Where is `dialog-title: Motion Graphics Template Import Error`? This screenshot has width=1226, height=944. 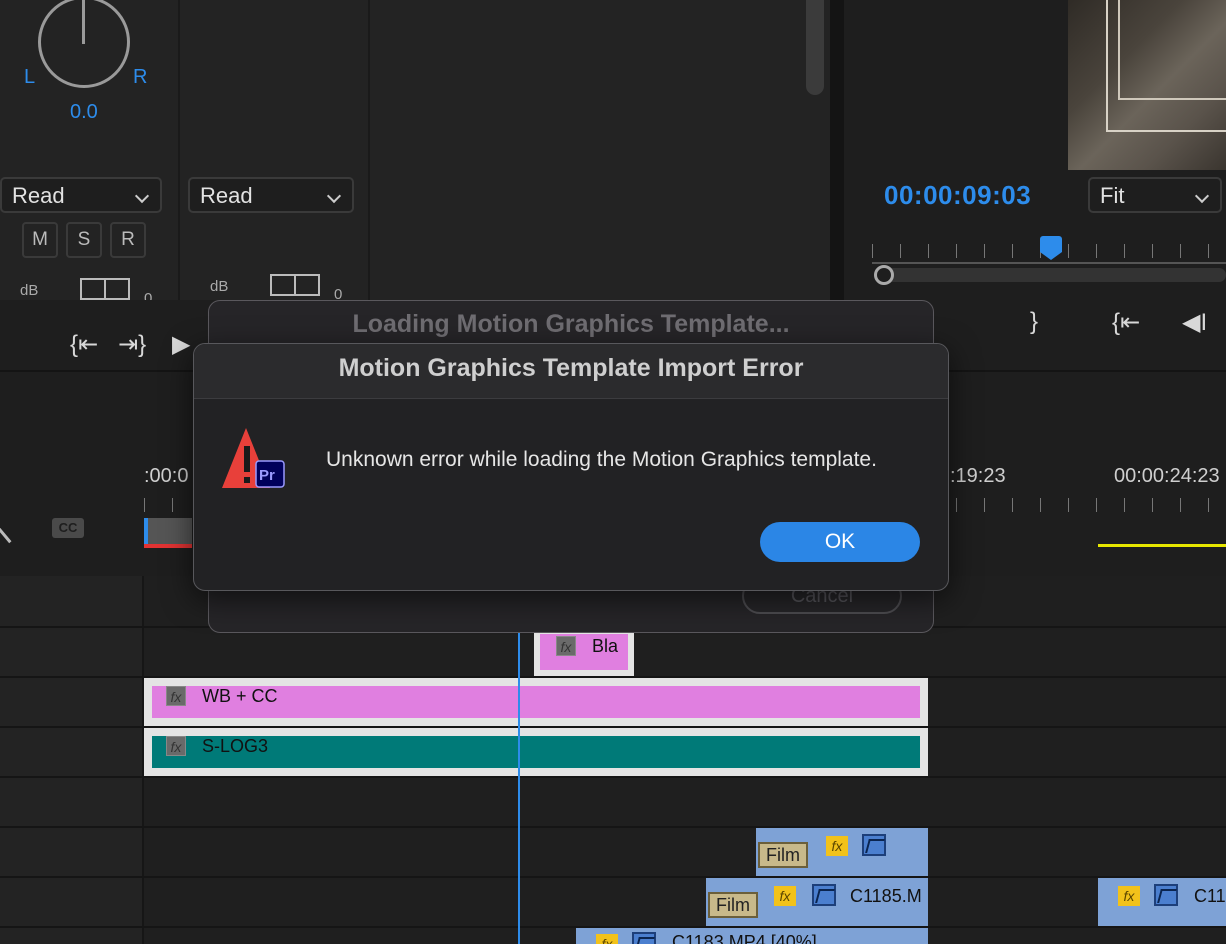 dialog-title: Motion Graphics Template Import Error is located at coordinates (571, 368).